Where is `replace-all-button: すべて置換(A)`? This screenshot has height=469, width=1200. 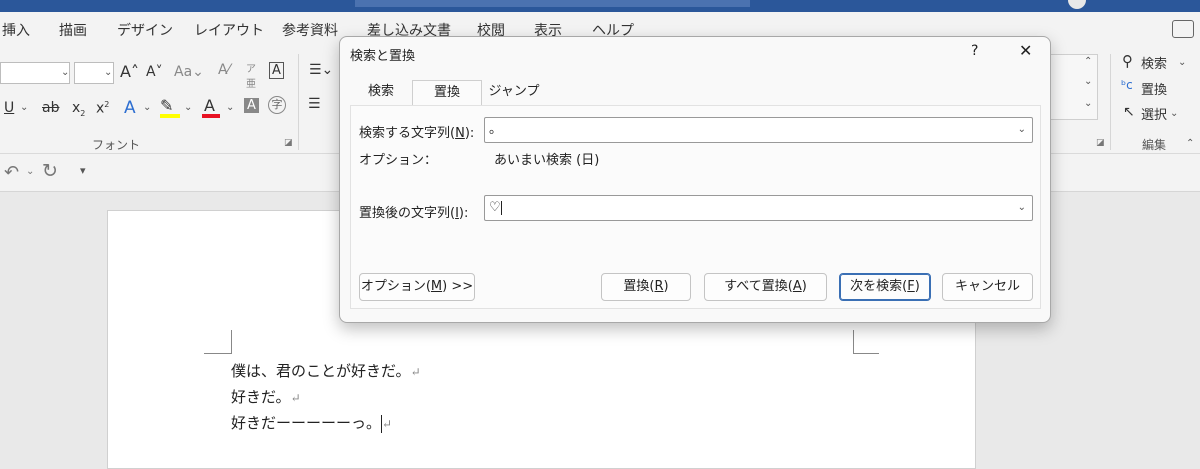
replace-all-button: すべて置換(A) is located at coordinates (765, 287).